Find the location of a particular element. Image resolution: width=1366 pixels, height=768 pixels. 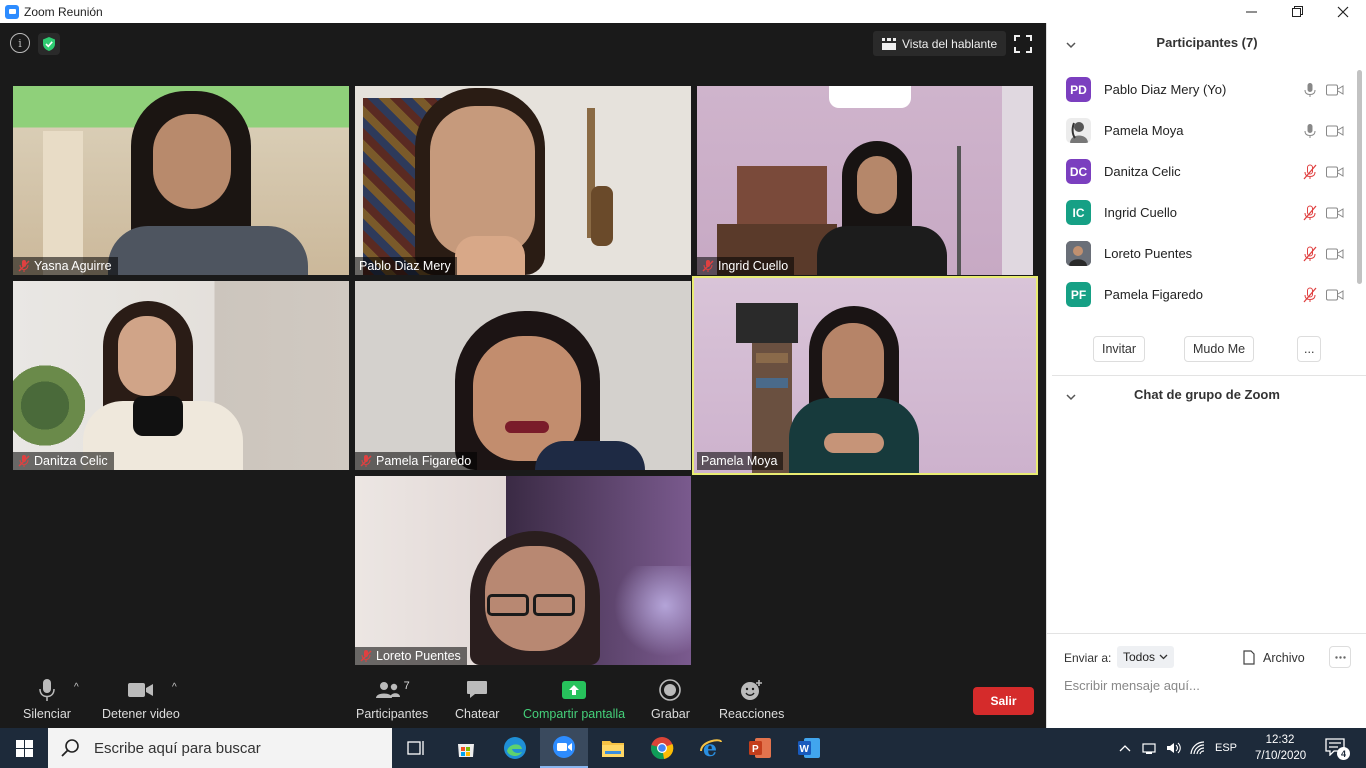

participant-row-name: Pamela Figaredo is located at coordinates (1153, 294).